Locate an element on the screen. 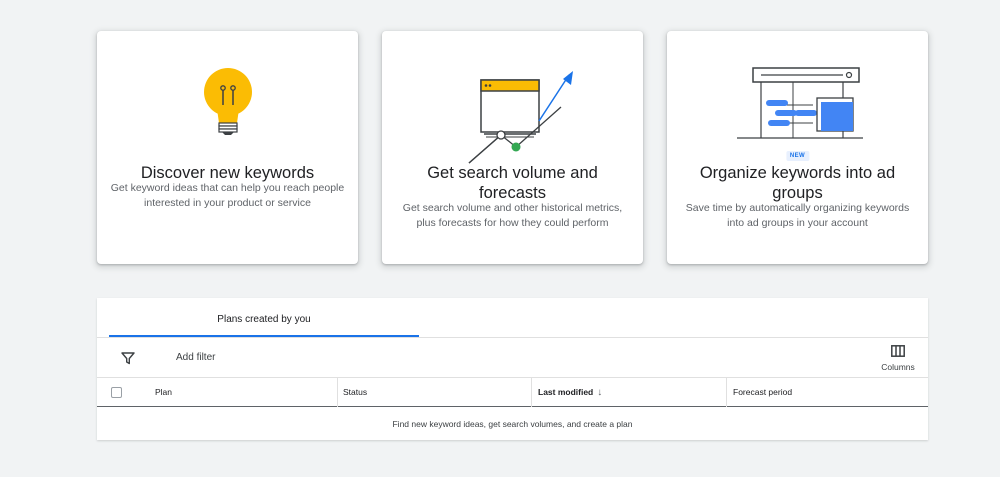  select-all-checkbox is located at coordinates (116, 392).